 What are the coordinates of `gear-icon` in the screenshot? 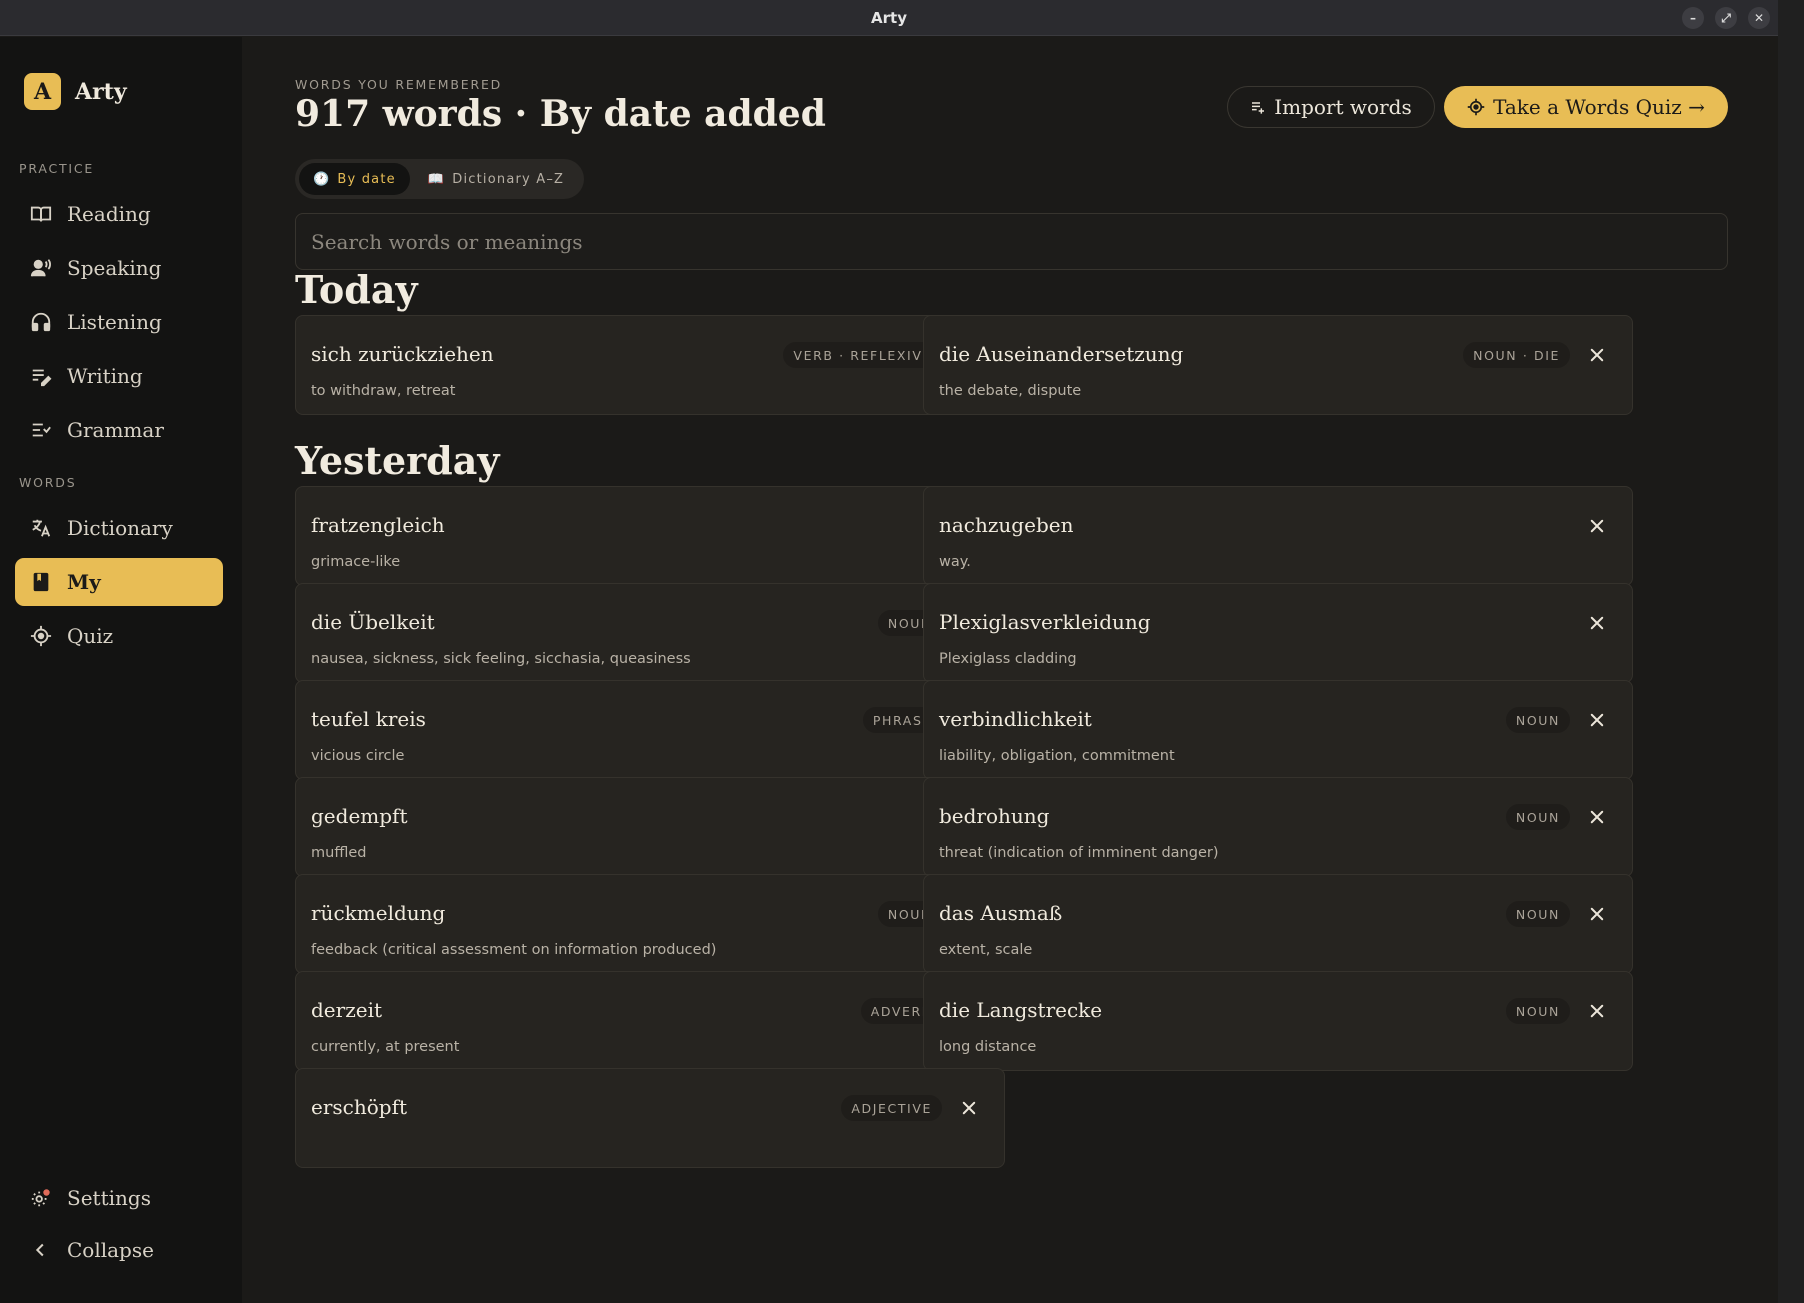 It's located at (41, 1198).